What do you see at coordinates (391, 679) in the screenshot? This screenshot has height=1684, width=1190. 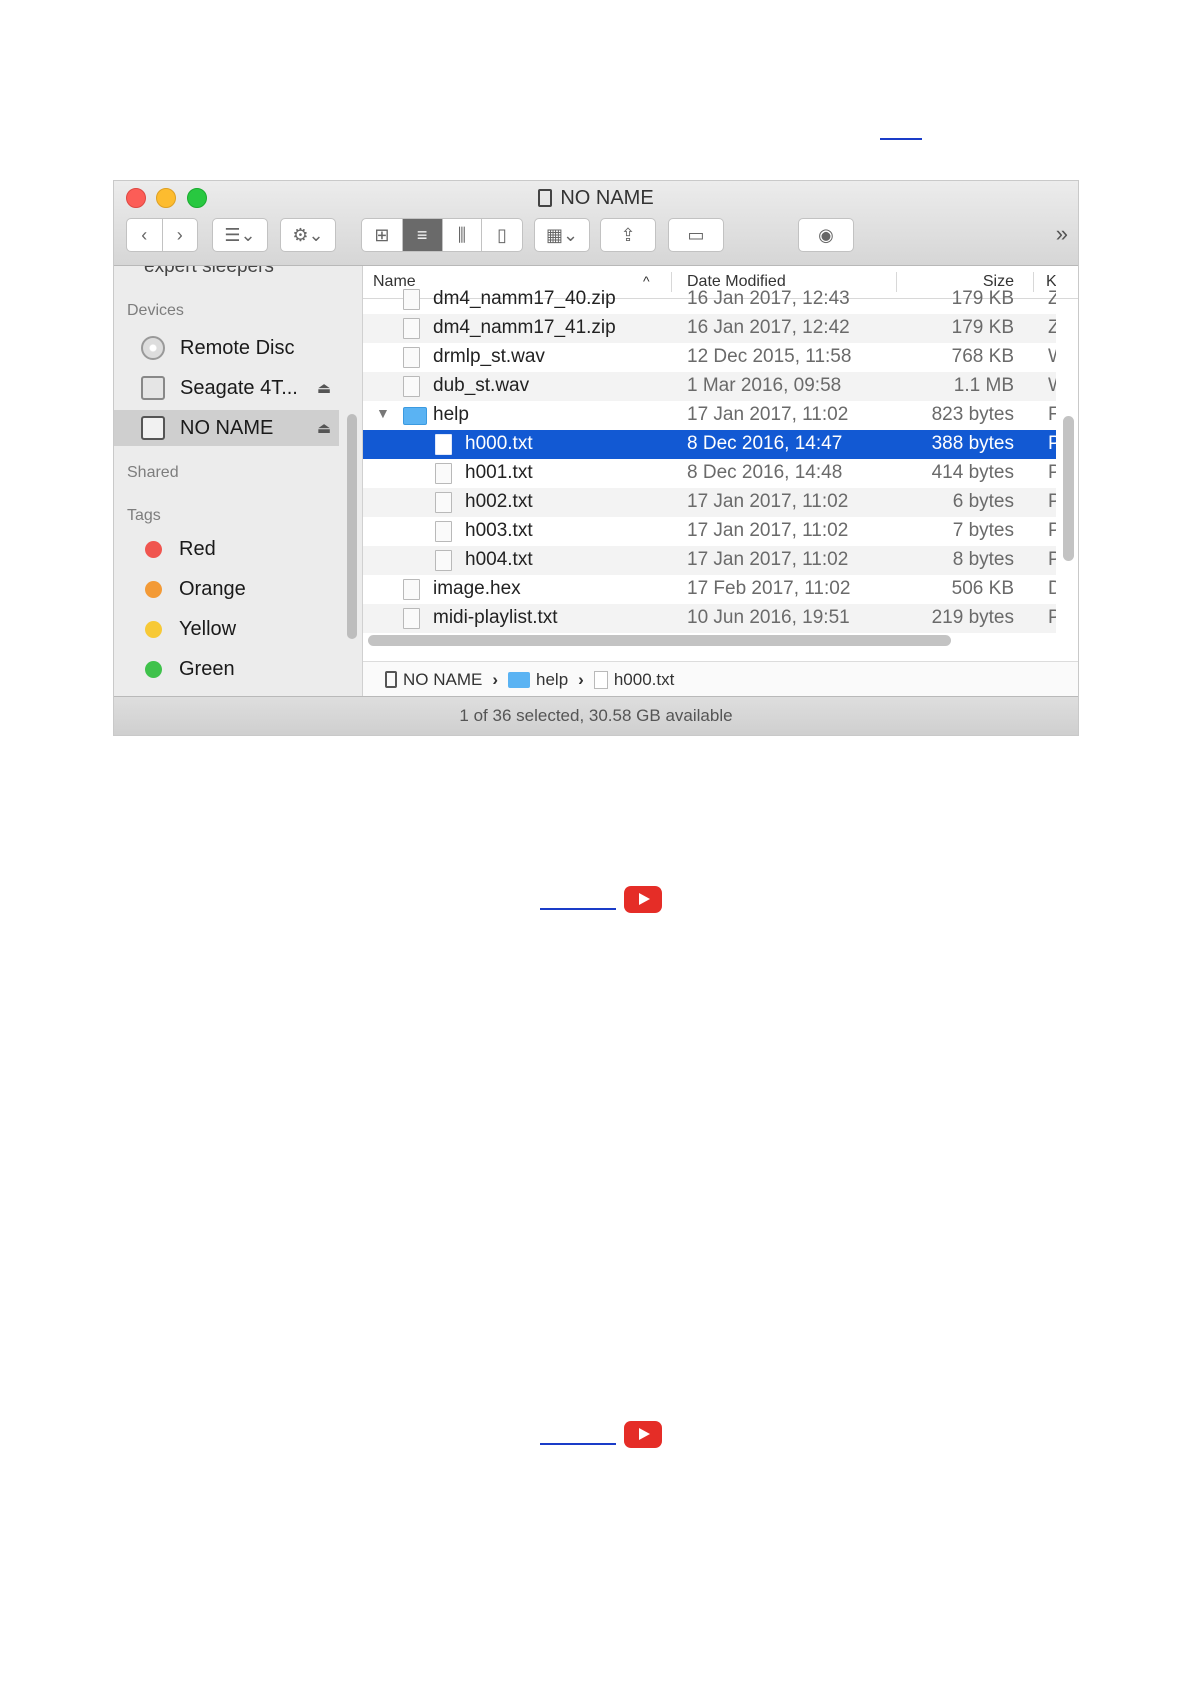 I see `sd-card-icon` at bounding box center [391, 679].